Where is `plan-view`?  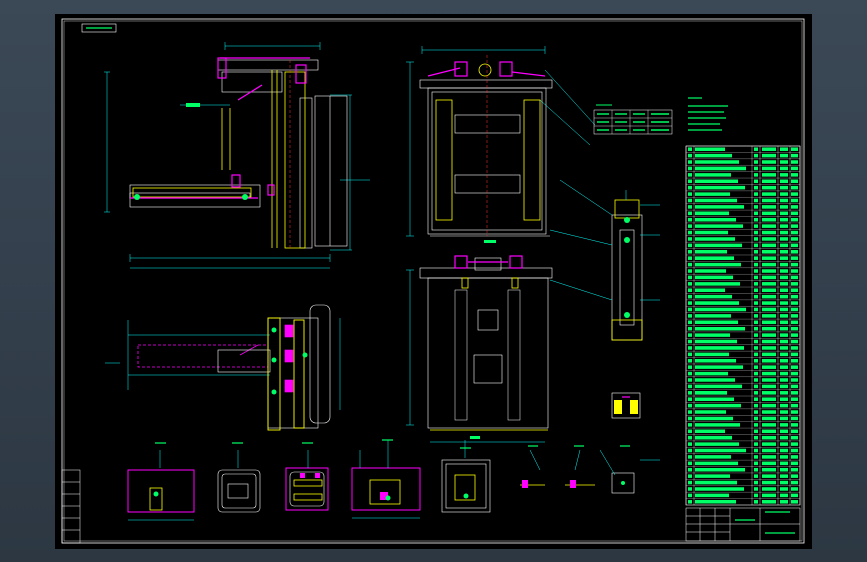
plan-view is located at coordinates (223, 367).